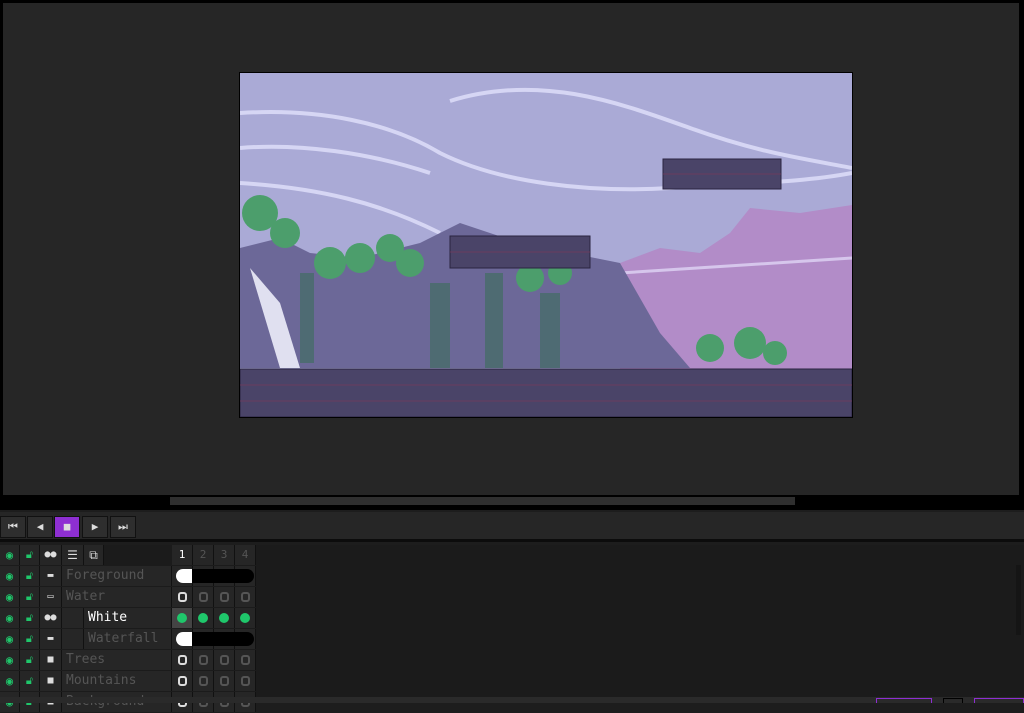 The image size is (1024, 713). I want to click on frame-header-3: 3, so click(224, 555).